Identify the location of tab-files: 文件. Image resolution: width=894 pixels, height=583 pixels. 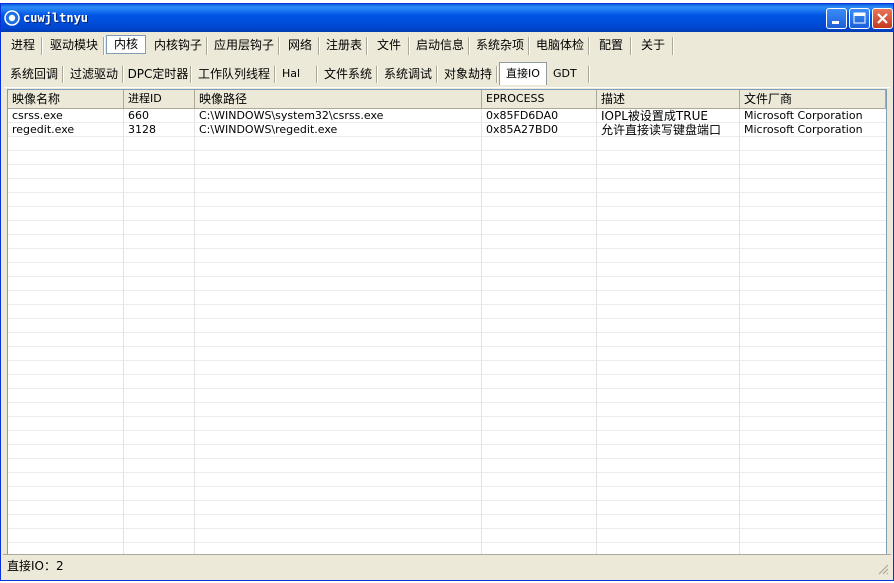
(389, 46).